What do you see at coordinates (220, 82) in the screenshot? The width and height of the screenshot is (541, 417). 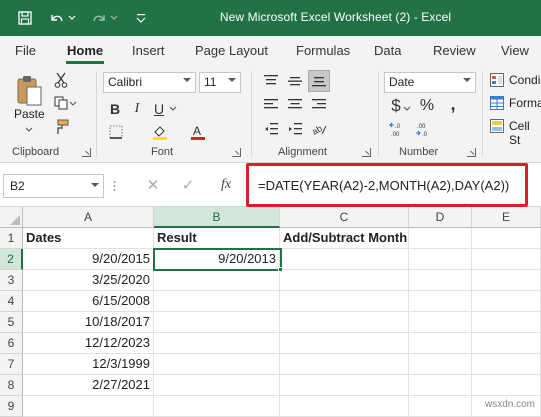 I see `font-size-select: 11` at bounding box center [220, 82].